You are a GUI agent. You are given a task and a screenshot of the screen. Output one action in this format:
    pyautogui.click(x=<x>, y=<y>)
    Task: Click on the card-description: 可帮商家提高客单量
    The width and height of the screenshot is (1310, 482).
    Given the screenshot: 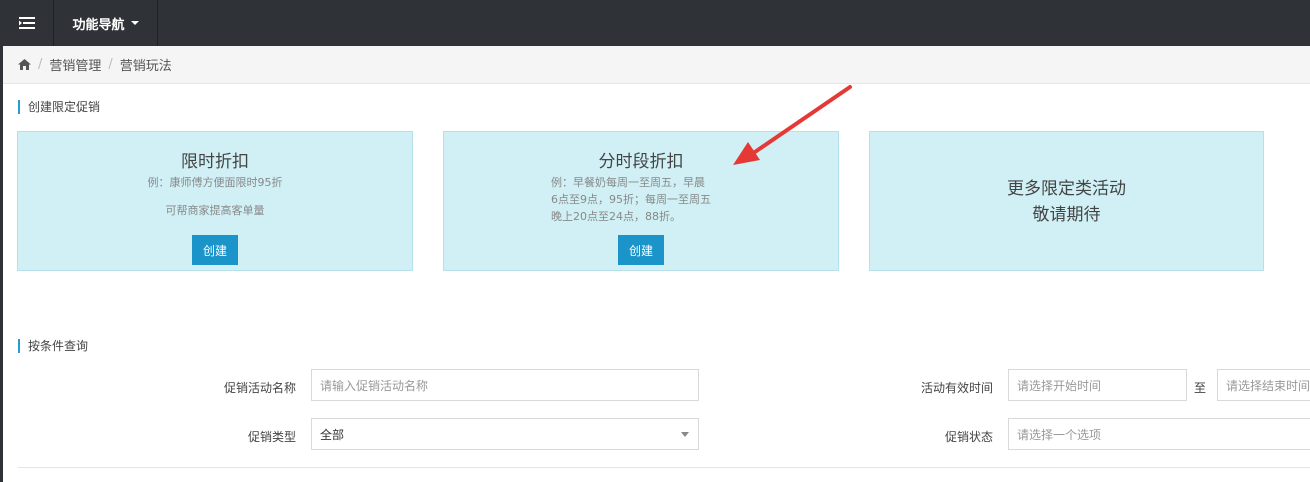 What is the action you would take?
    pyautogui.click(x=215, y=210)
    